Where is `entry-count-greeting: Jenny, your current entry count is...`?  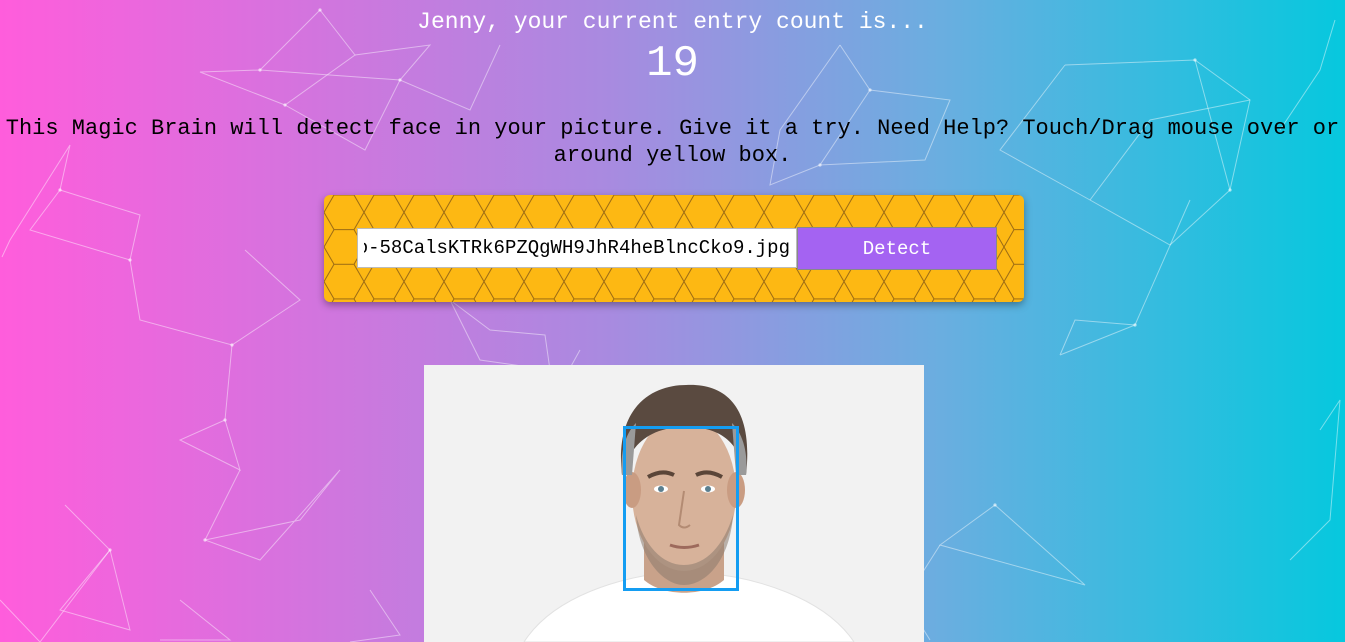 entry-count-greeting: Jenny, your current entry count is... is located at coordinates (672, 22).